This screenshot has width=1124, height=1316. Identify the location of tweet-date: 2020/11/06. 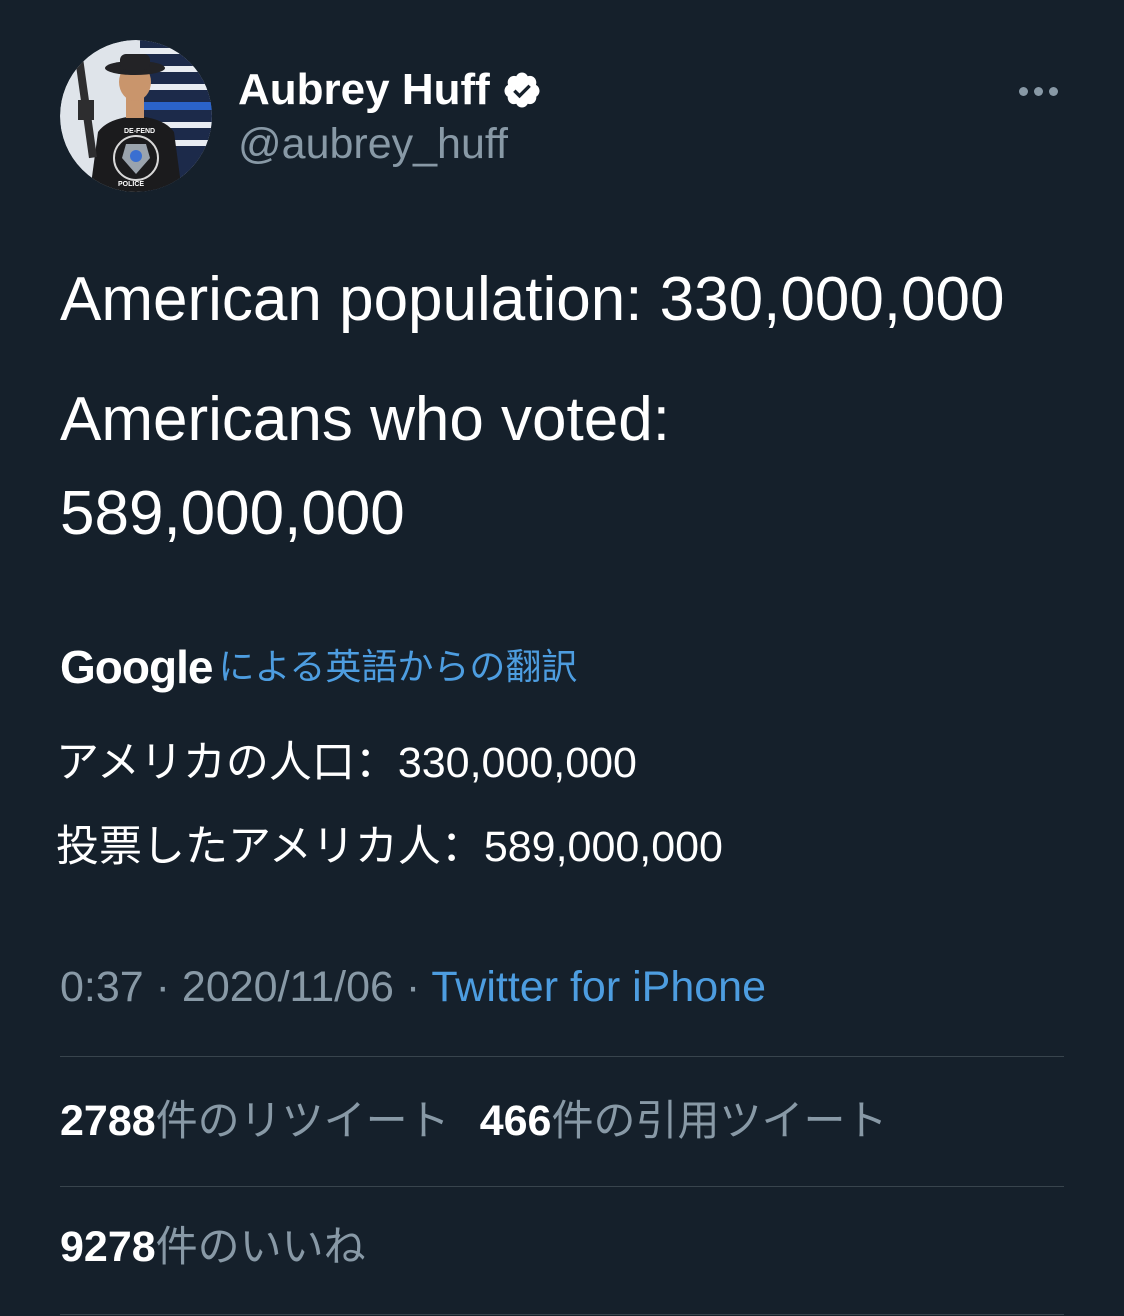
(288, 987).